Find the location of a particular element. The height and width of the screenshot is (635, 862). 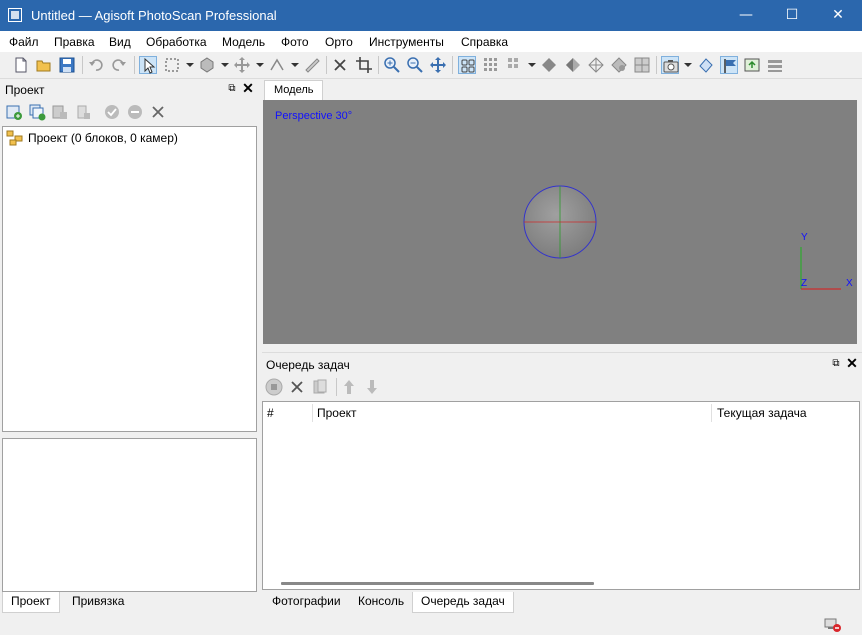

network-status-icon is located at coordinates (833, 625).